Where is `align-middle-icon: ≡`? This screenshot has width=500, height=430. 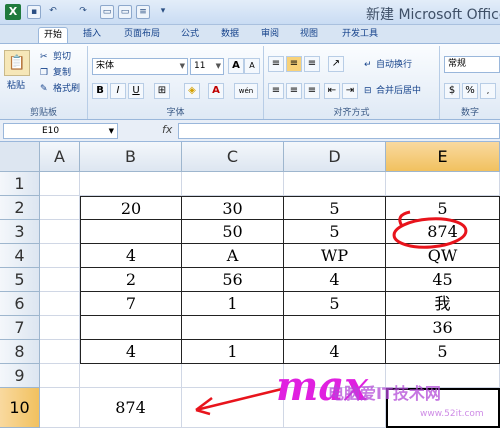
align-middle-icon: ≡ is located at coordinates (294, 64).